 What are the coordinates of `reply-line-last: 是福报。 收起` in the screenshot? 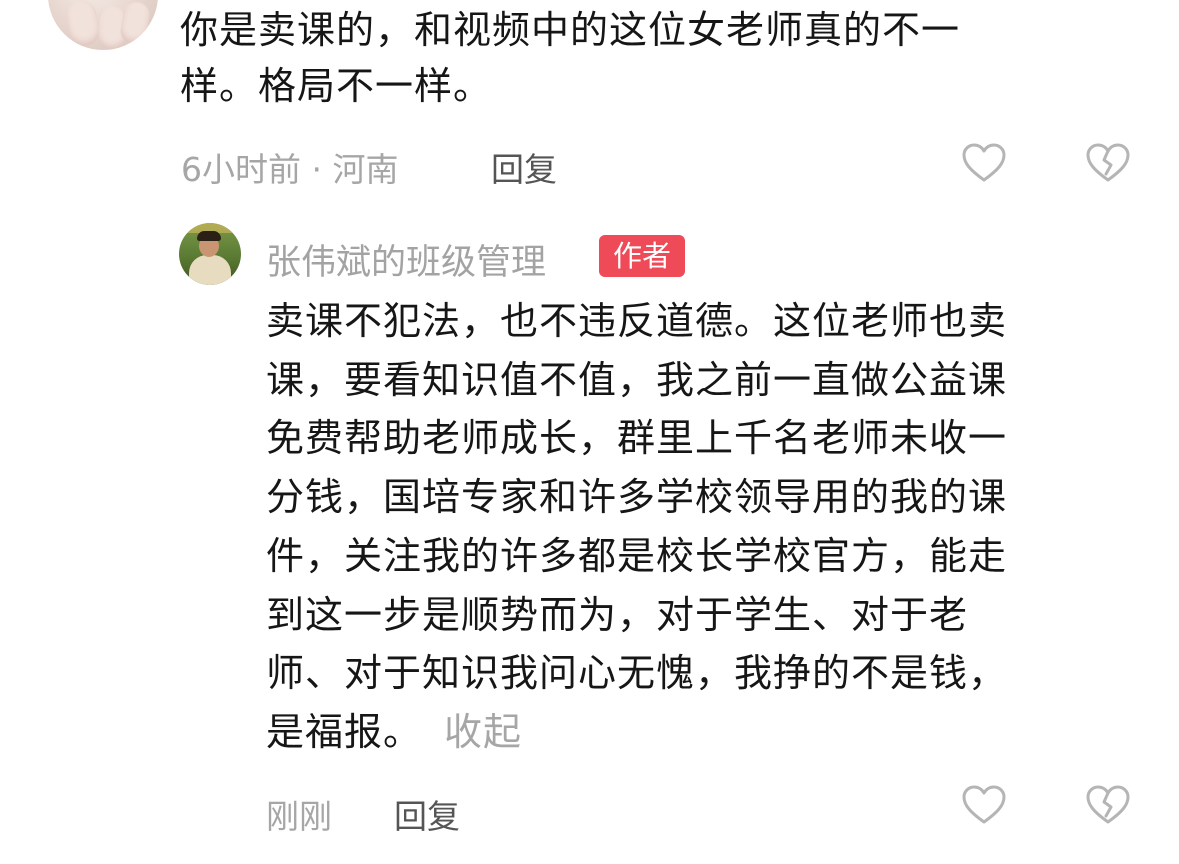 It's located at (706, 732).